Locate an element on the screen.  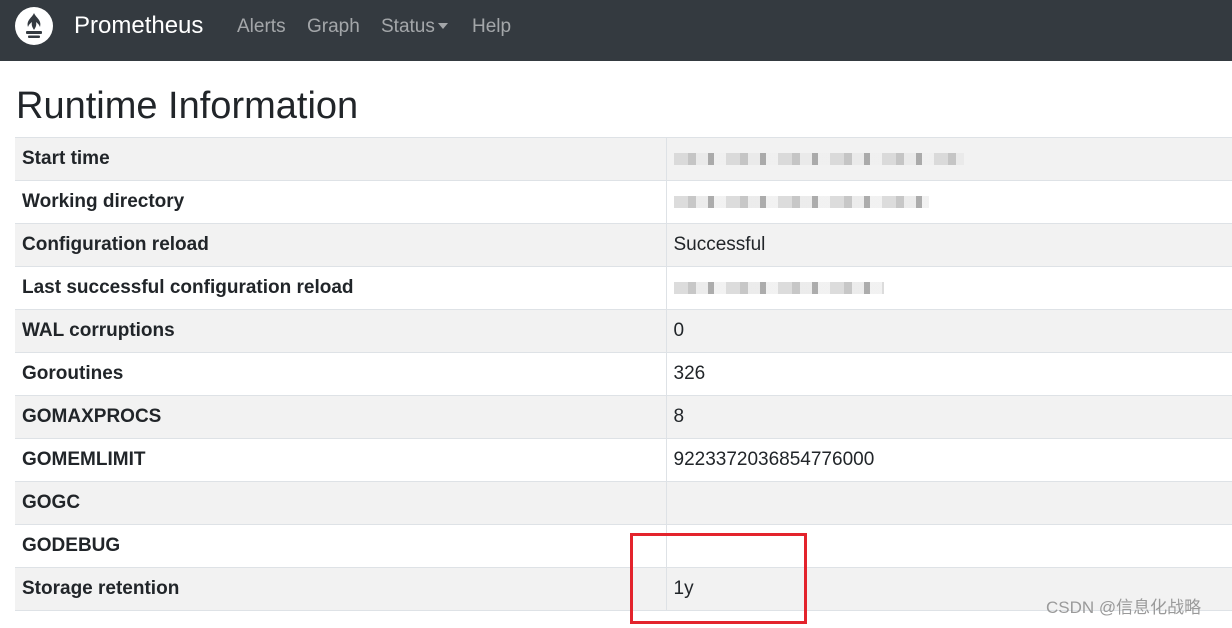
row-value: 326 is located at coordinates (949, 374).